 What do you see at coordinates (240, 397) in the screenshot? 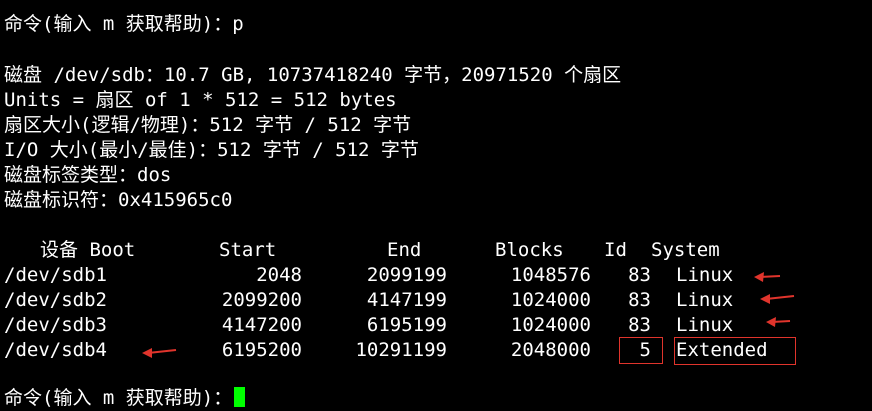
I see `block-cursor` at bounding box center [240, 397].